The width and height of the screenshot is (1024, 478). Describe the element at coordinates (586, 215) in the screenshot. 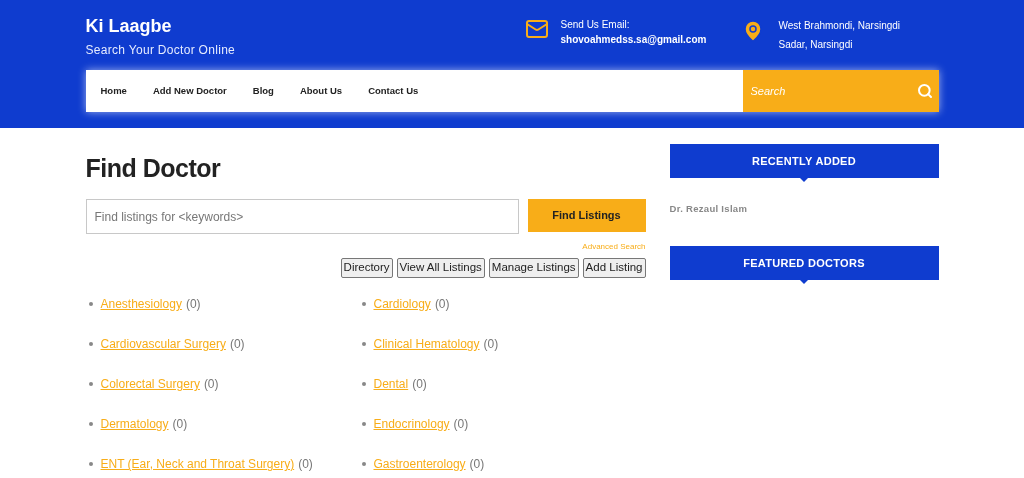

I see `find-listings-button: Find Listings` at that location.